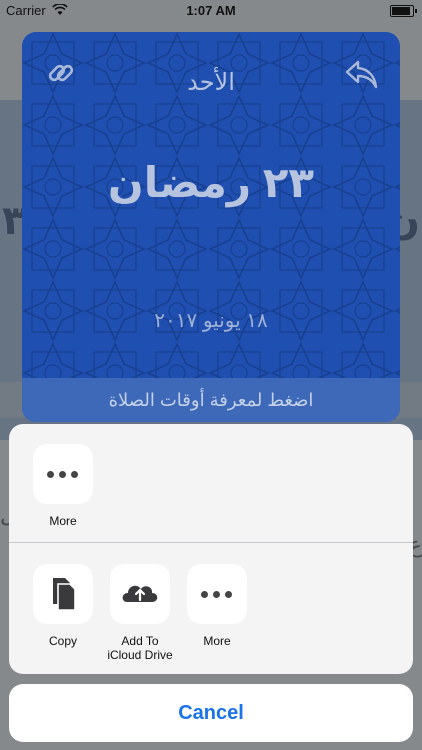 The width and height of the screenshot is (422, 750). Describe the element at coordinates (211, 82) in the screenshot. I see `day-name: الأحد` at that location.